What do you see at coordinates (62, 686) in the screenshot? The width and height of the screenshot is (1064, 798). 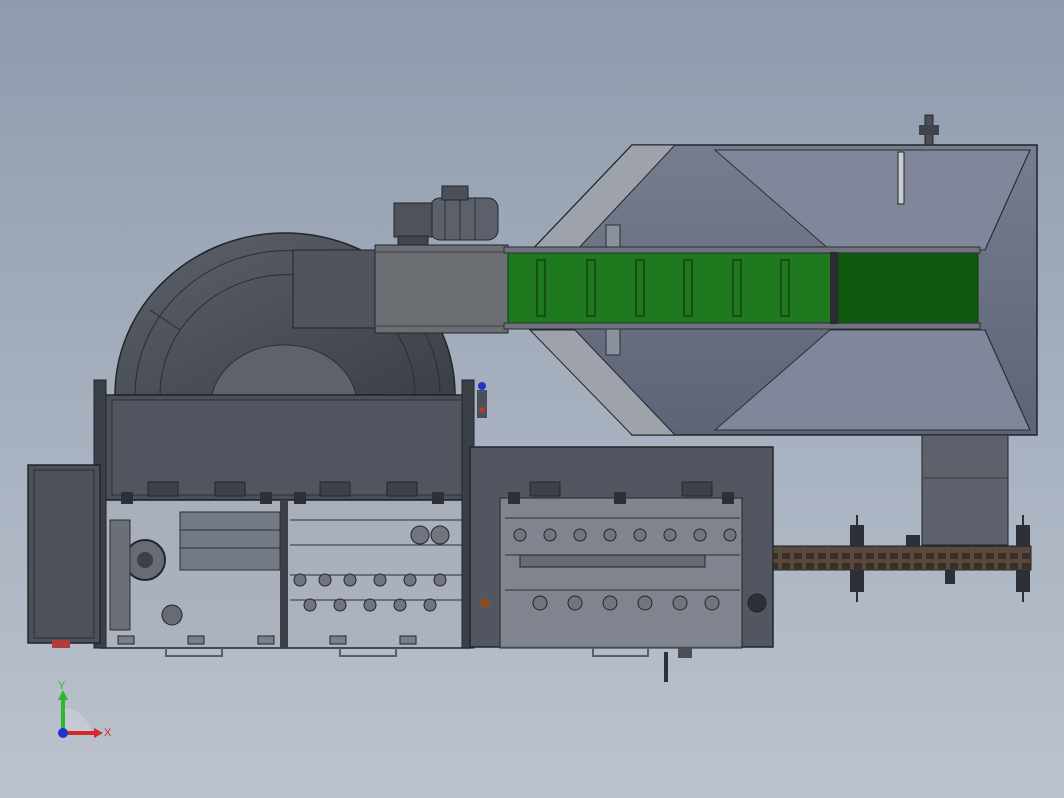 I see `triad-y-label: Y` at bounding box center [62, 686].